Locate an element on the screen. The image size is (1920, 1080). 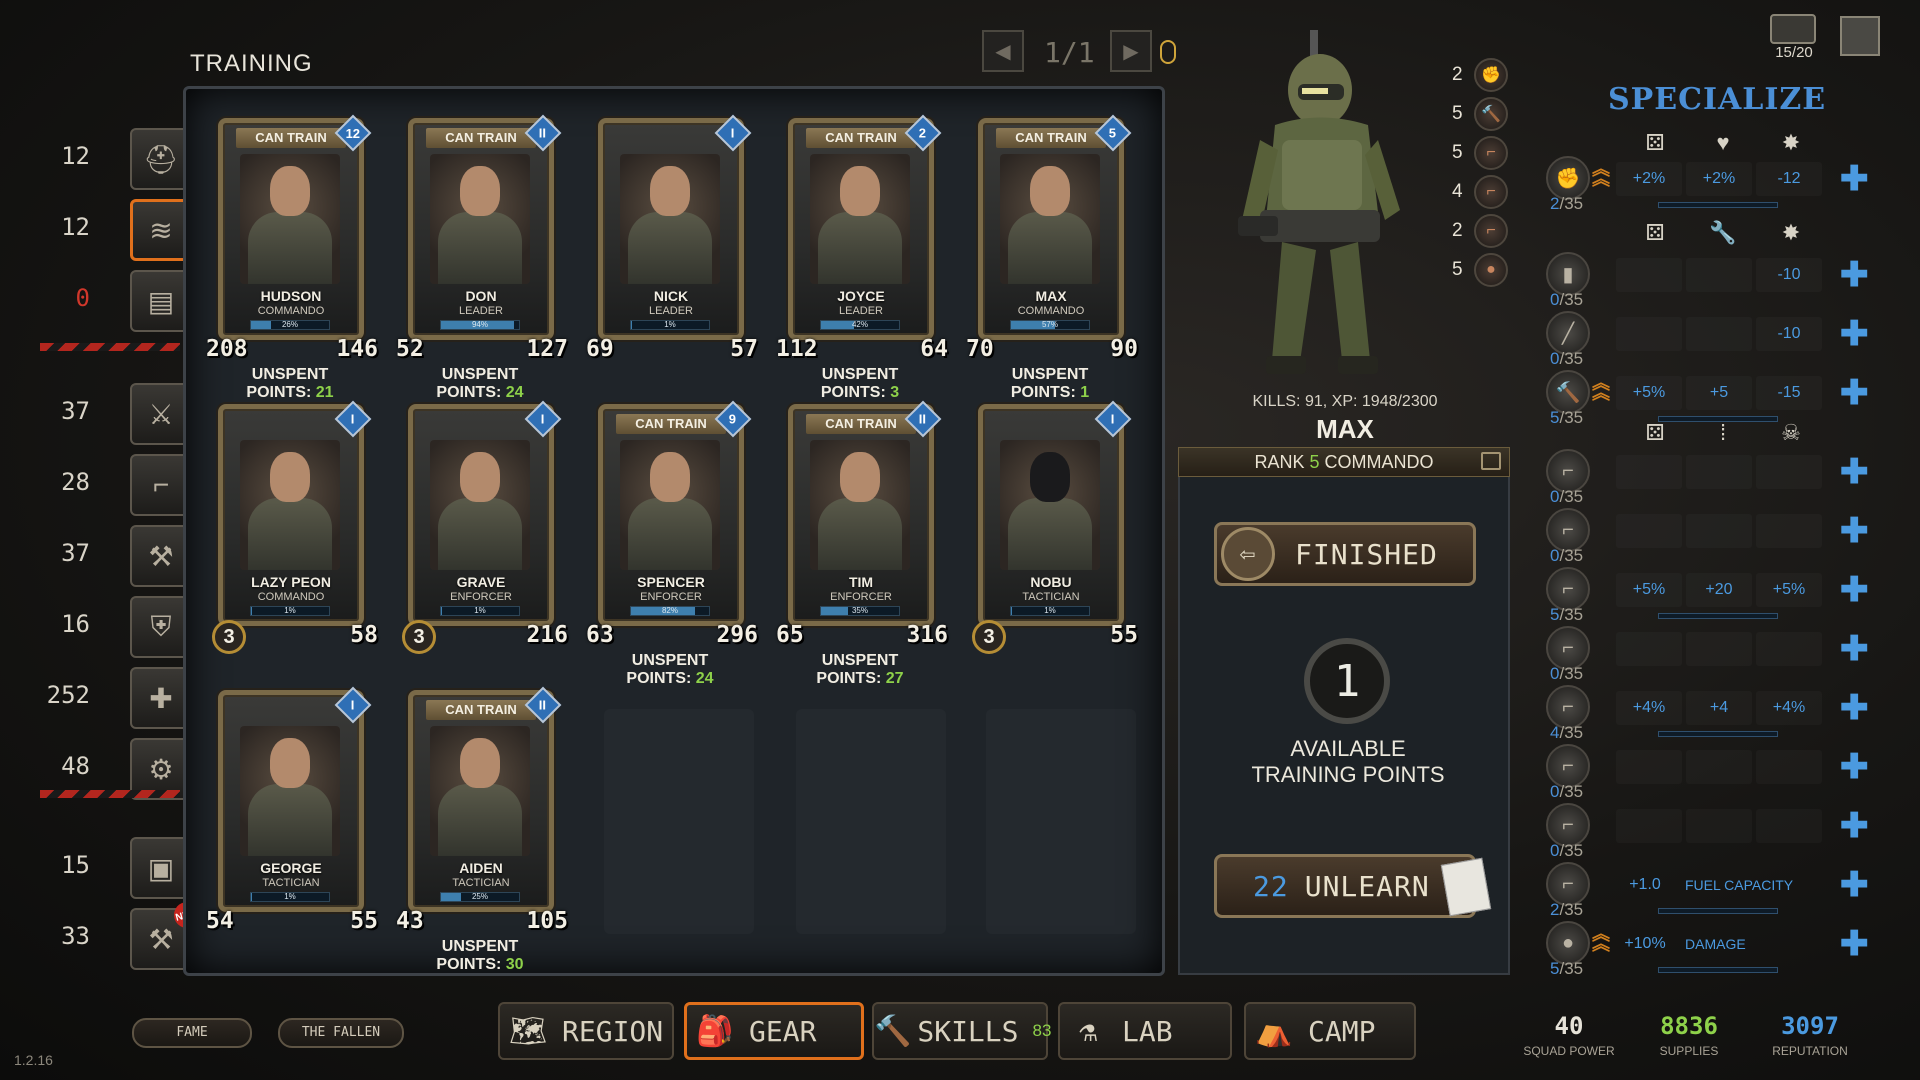
wrench-icon: 🔧 is located at coordinates (1723, 232).